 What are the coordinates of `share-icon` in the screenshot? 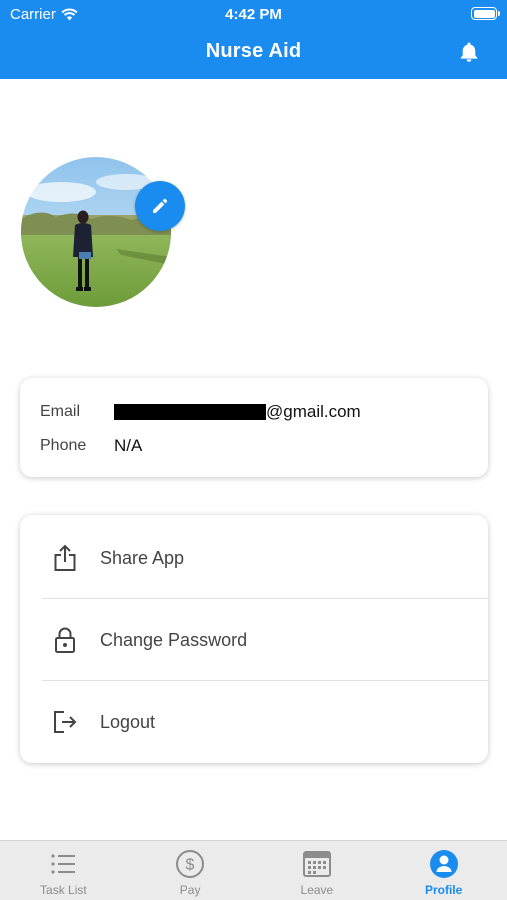 It's located at (65, 557).